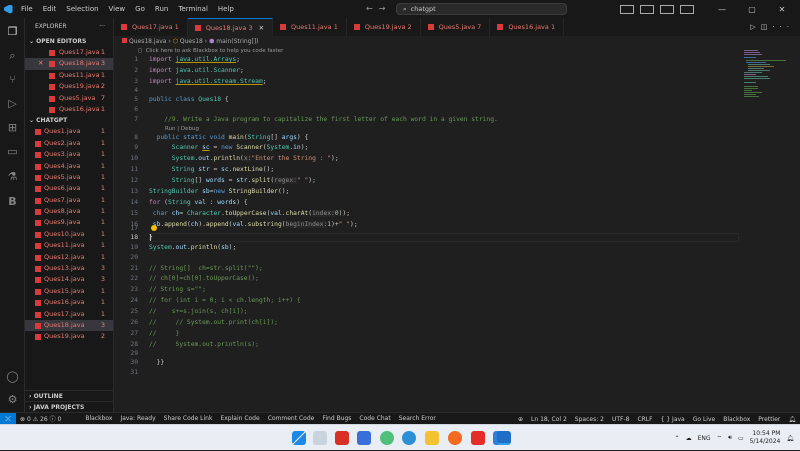  What do you see at coordinates (504, 438) in the screenshot?
I see `vscode-taskbar-icon` at bounding box center [504, 438].